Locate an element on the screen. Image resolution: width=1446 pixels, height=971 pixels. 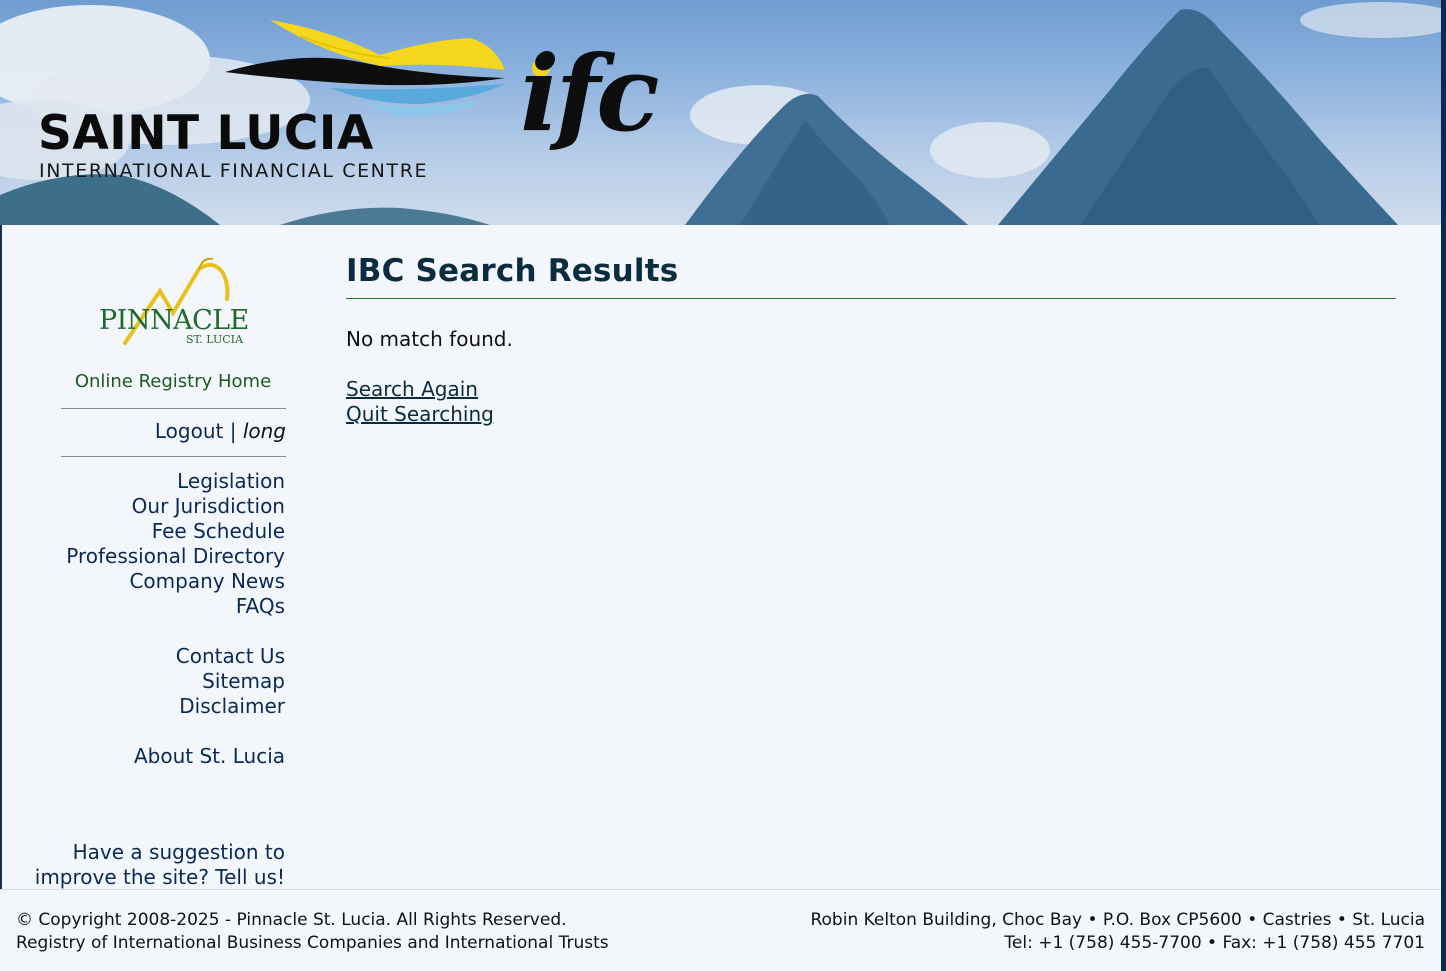
pinnacle-brand-sub: ST. LUCIA is located at coordinates (214, 339).